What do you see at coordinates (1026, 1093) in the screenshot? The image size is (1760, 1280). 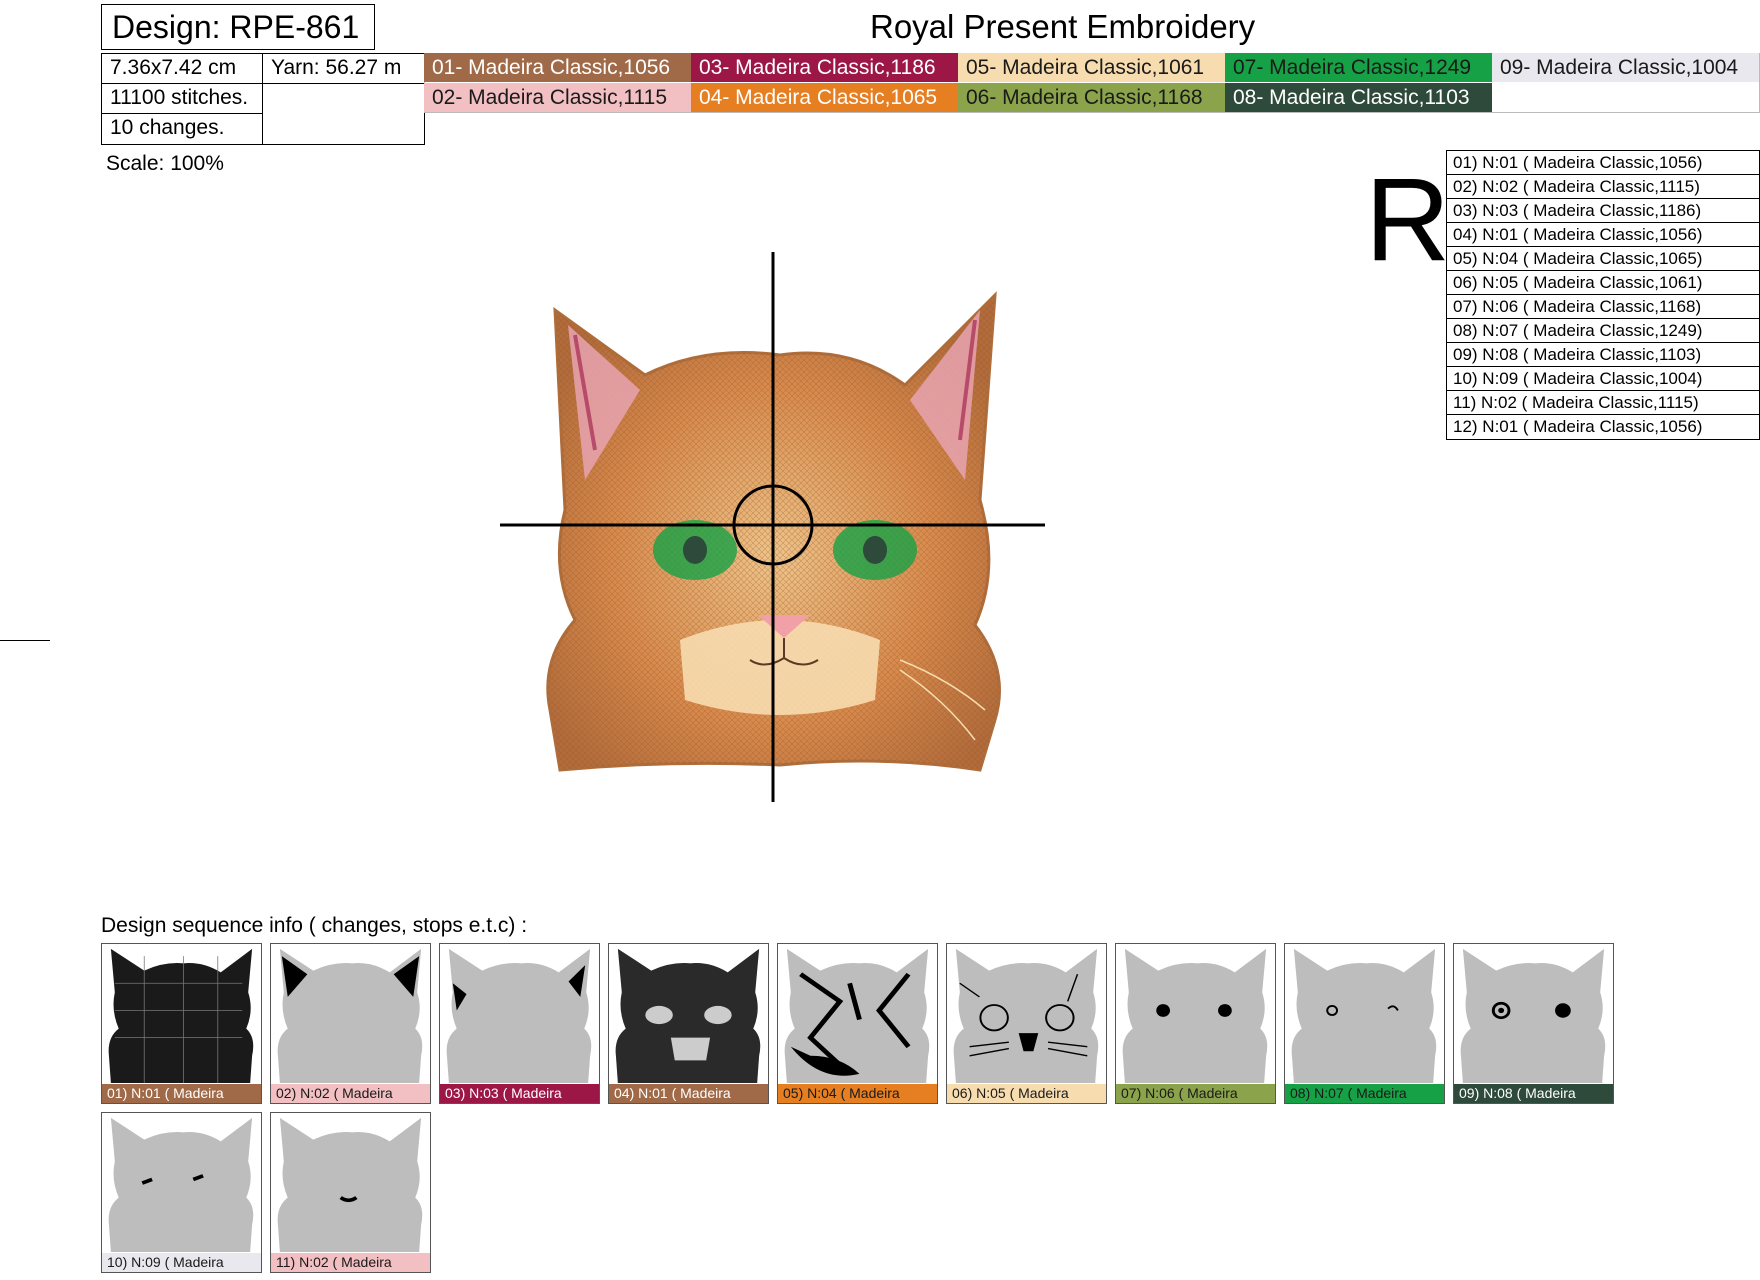 I see `thumbnail-label: 06) N:05 ( Madeira` at bounding box center [1026, 1093].